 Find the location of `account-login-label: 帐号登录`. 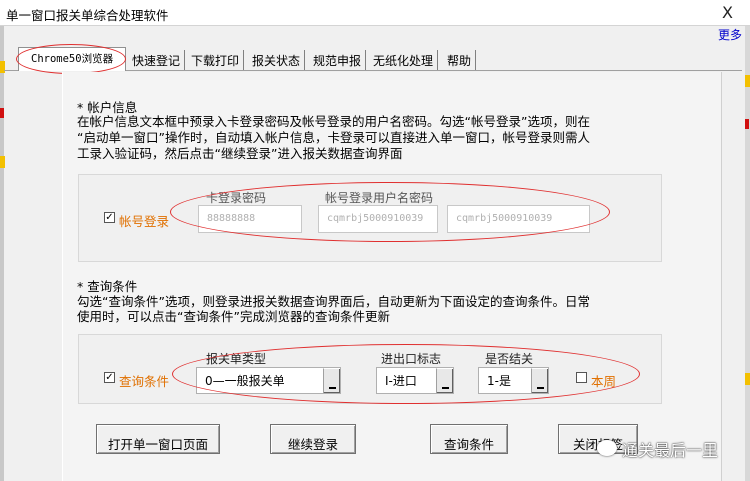

account-login-label: 帐号登录 is located at coordinates (144, 221).